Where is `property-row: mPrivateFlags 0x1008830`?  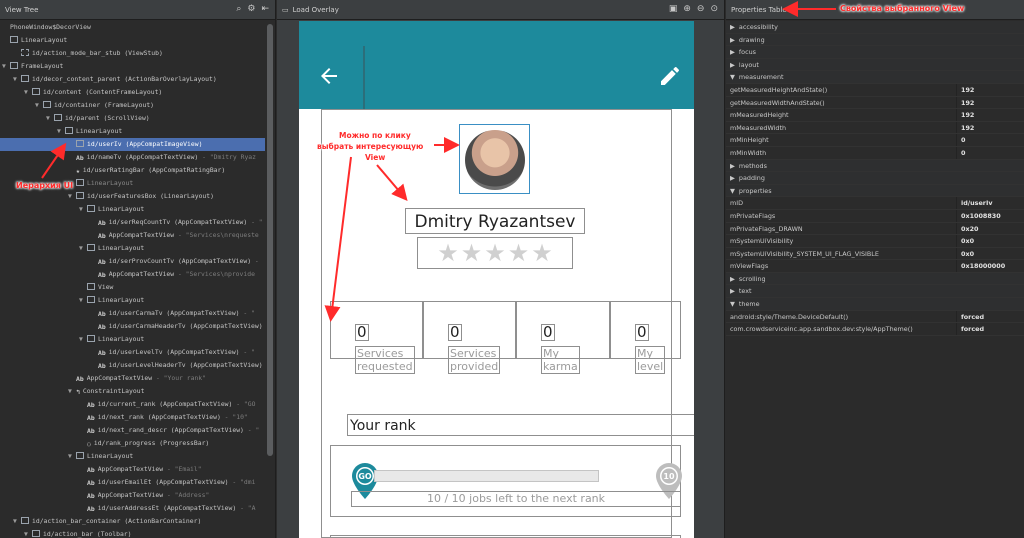
property-row: mPrivateFlags 0x1008830 is located at coordinates (875, 216).